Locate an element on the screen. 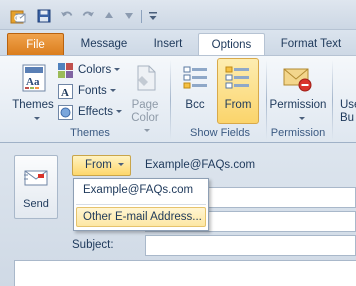 The width and height of the screenshot is (356, 286). outlook-icon: O is located at coordinates (18, 16).